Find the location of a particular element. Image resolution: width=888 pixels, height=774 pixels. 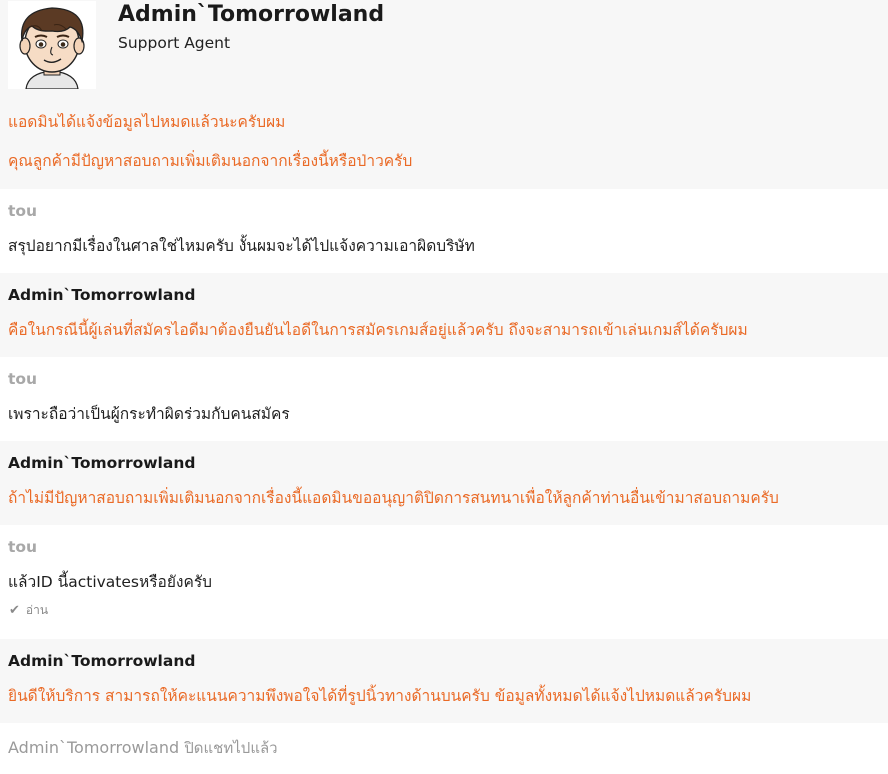

message-text: เพราะถือว่าเป็นผู้กระทำผิดร่วมกับคนสมัคร is located at coordinates (149, 414).